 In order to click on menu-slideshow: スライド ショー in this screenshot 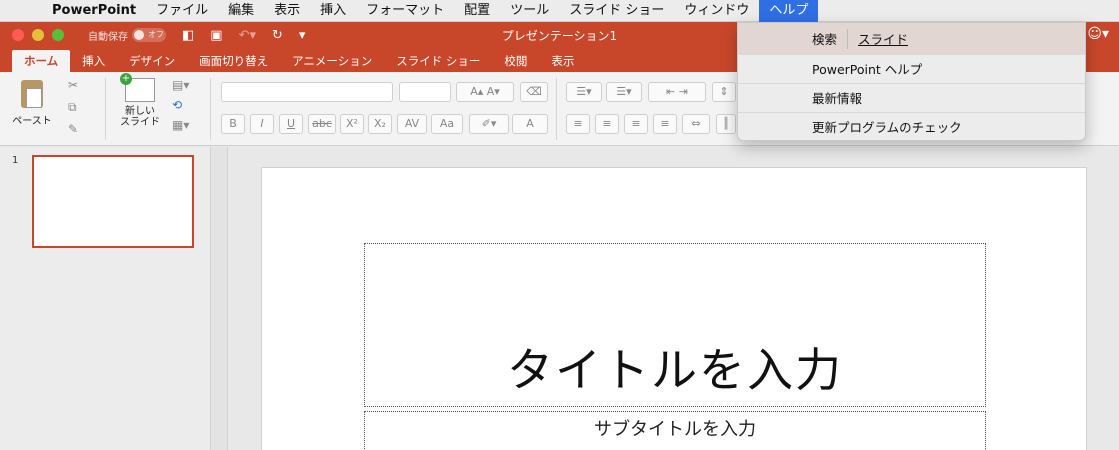, I will do `click(616, 11)`.